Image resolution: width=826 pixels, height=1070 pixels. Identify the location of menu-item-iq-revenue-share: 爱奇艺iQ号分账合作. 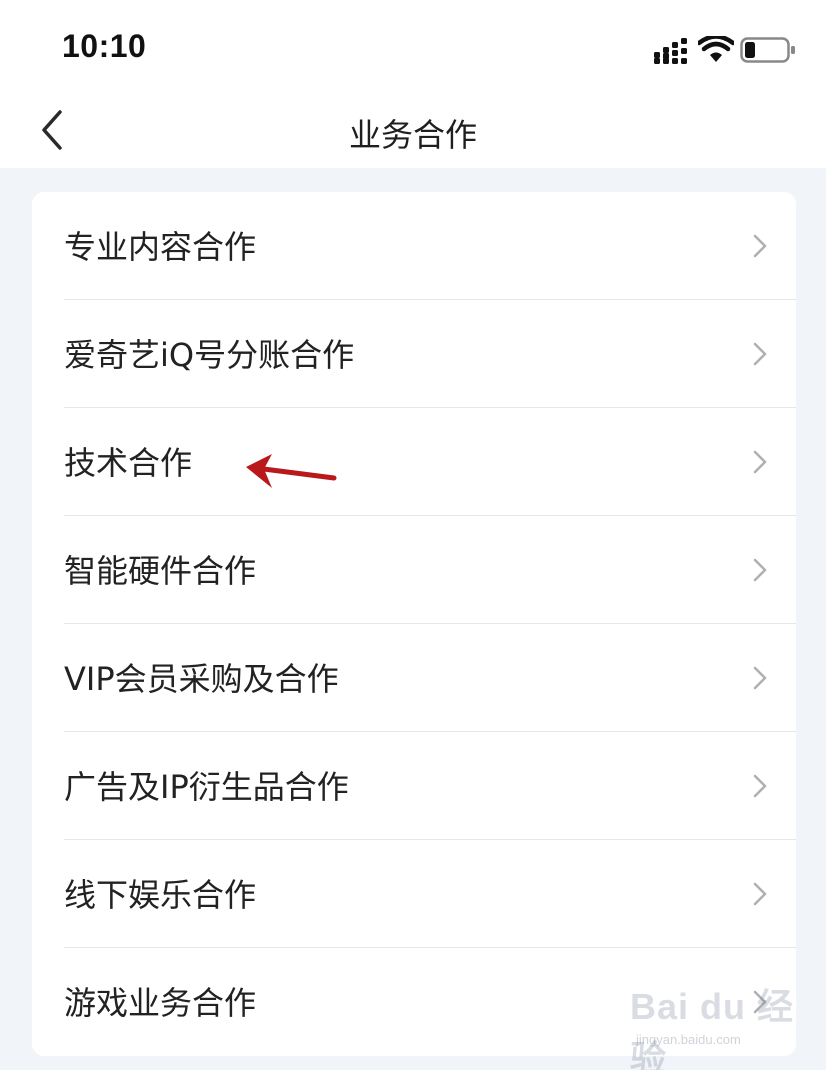
(414, 354).